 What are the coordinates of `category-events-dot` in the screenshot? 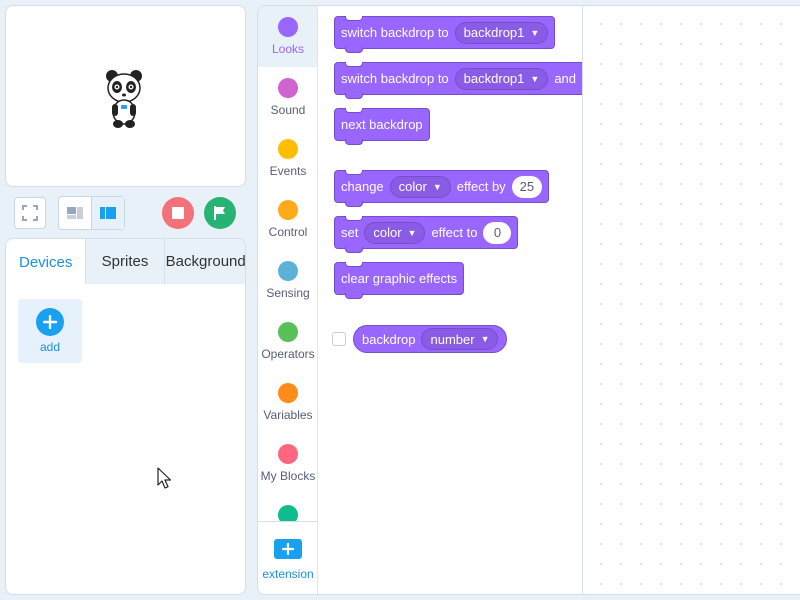 It's located at (288, 149).